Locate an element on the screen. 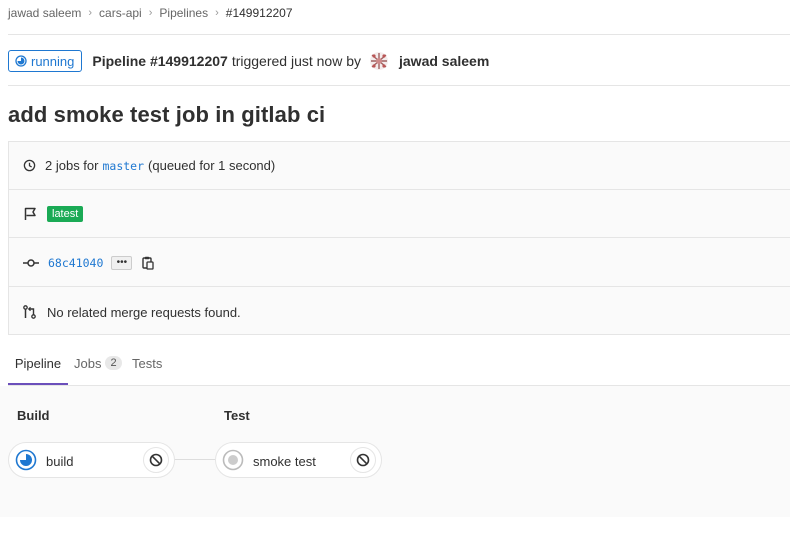  breadcrumb-pipelines: Pipelines is located at coordinates (183, 13).